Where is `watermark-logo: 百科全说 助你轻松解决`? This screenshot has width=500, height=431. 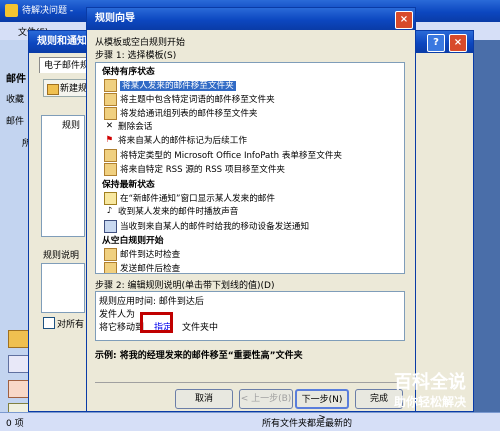 watermark-logo: 百科全说 助你轻松解决 is located at coordinates (429, 390).